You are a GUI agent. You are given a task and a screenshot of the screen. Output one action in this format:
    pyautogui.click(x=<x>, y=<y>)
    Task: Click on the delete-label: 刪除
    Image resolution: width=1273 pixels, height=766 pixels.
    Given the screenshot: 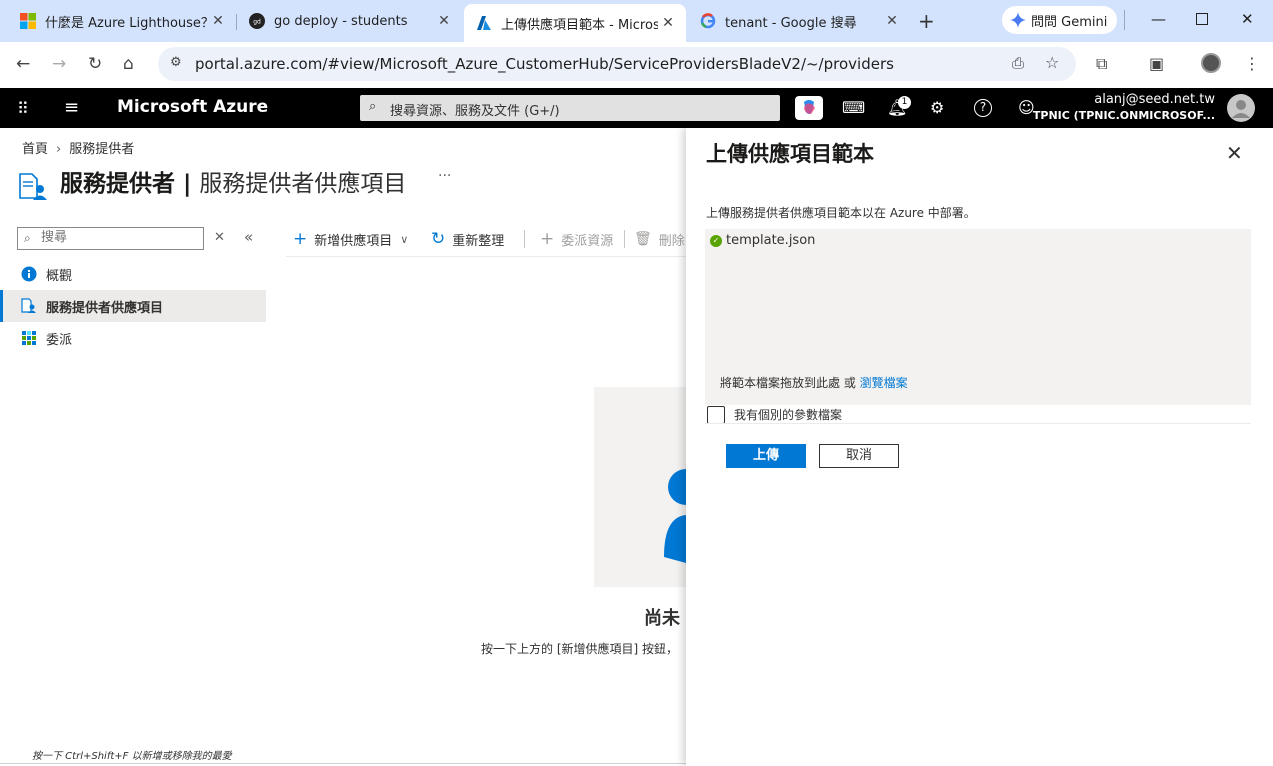 What is the action you would take?
    pyautogui.click(x=671, y=241)
    